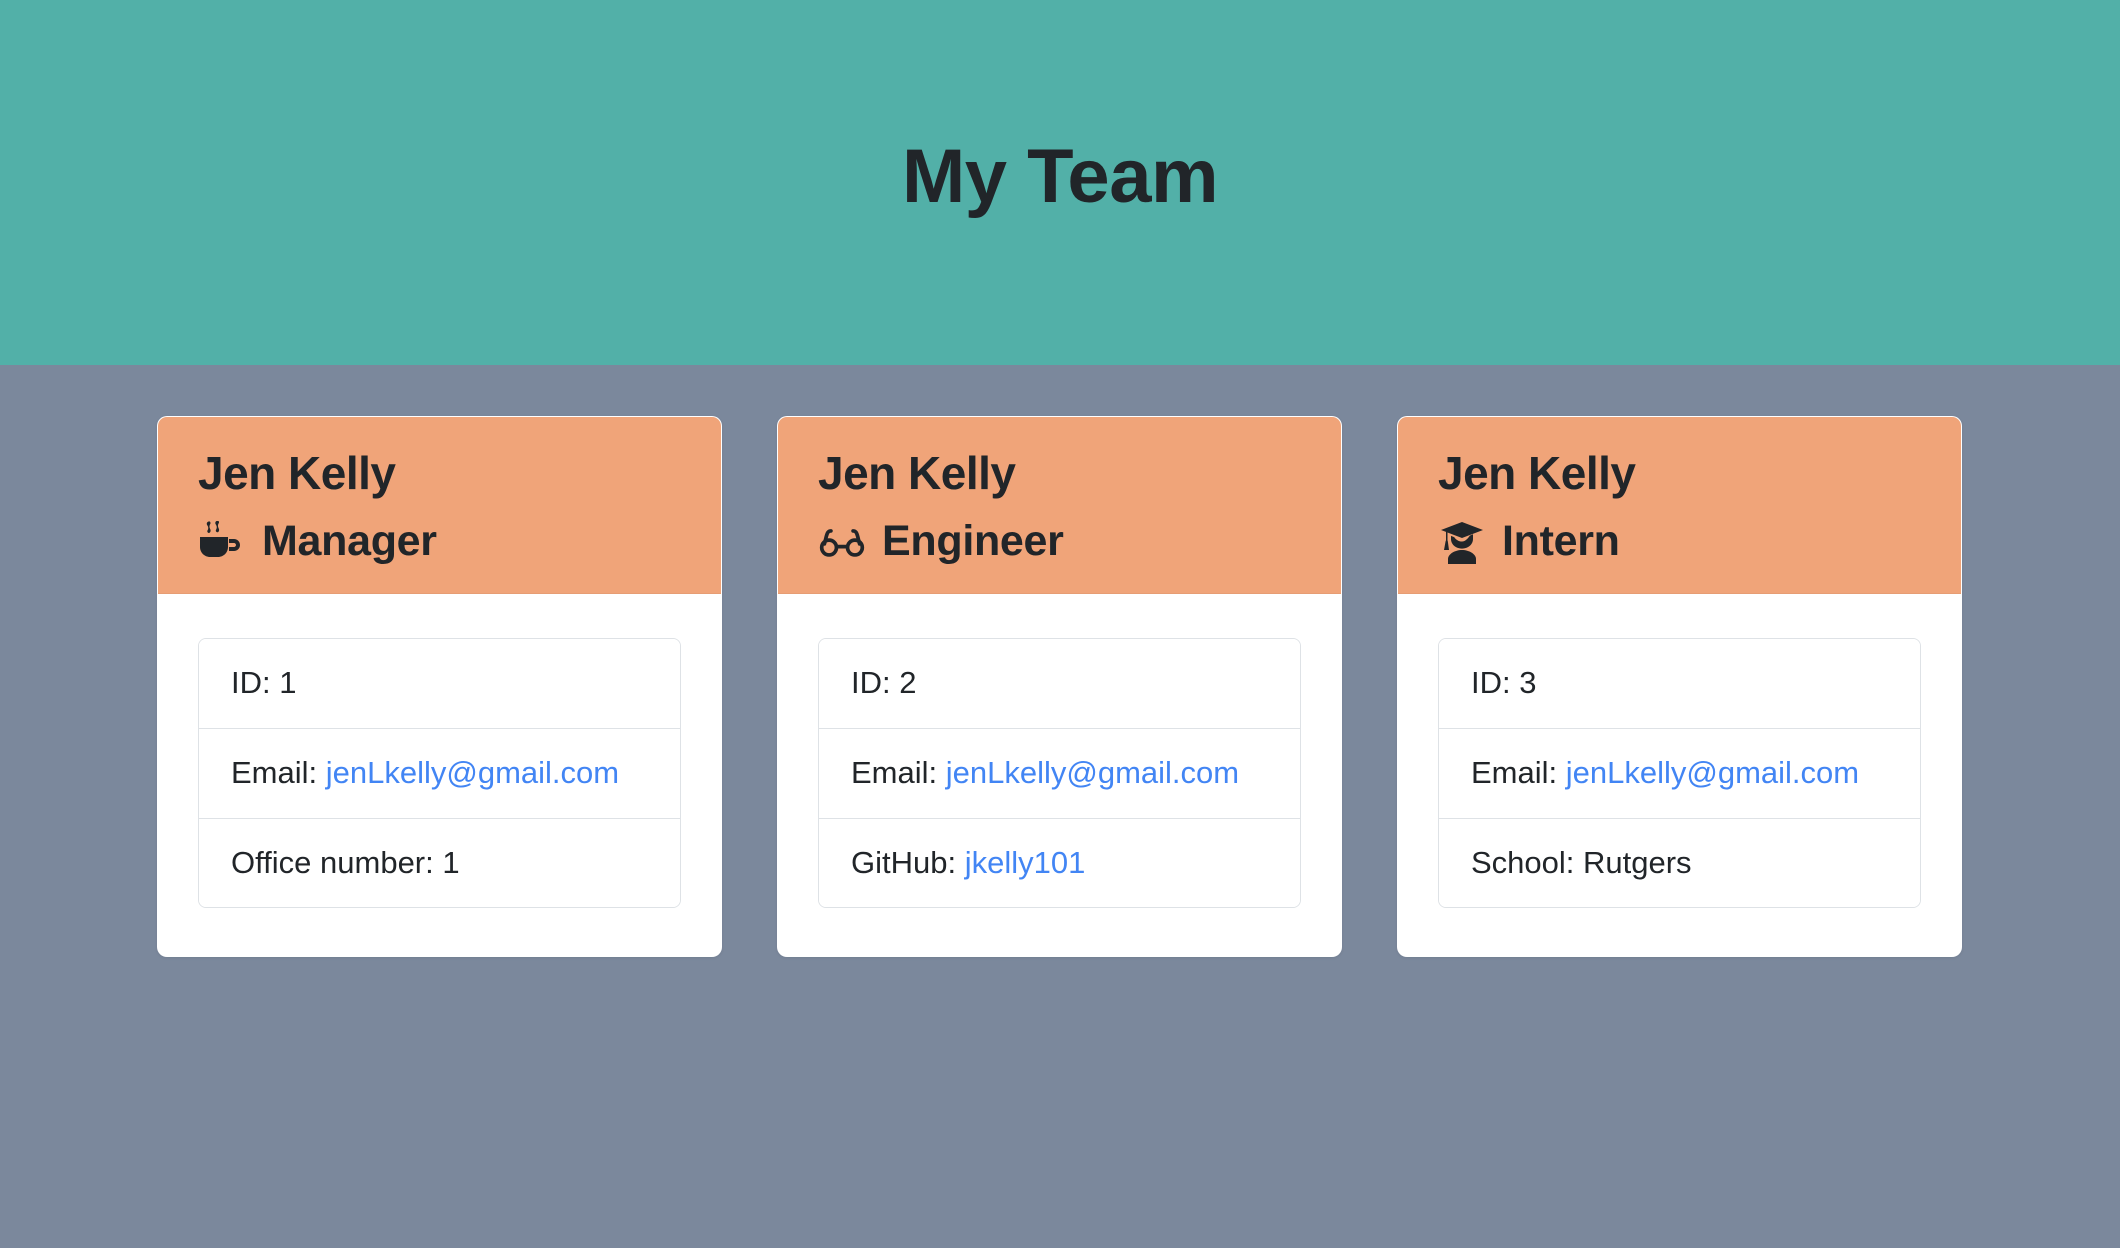 Image resolution: width=2120 pixels, height=1248 pixels. What do you see at coordinates (349, 540) in the screenshot?
I see `member-role-label: Manager` at bounding box center [349, 540].